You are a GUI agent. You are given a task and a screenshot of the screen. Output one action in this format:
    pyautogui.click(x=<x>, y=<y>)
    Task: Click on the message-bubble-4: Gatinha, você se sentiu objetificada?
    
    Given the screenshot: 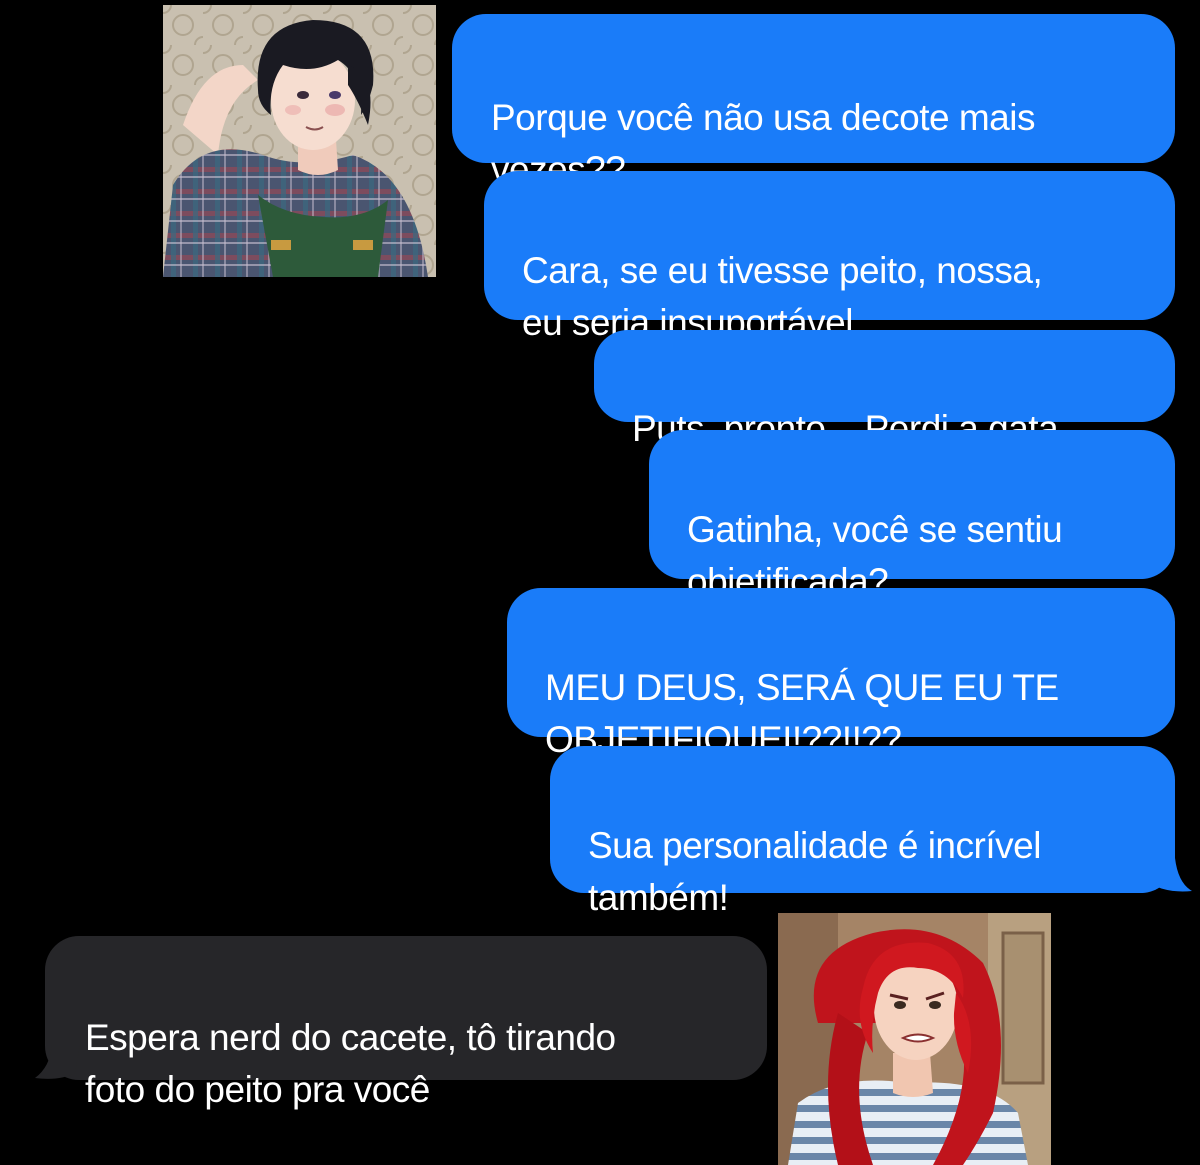 What is the action you would take?
    pyautogui.click(x=912, y=516)
    